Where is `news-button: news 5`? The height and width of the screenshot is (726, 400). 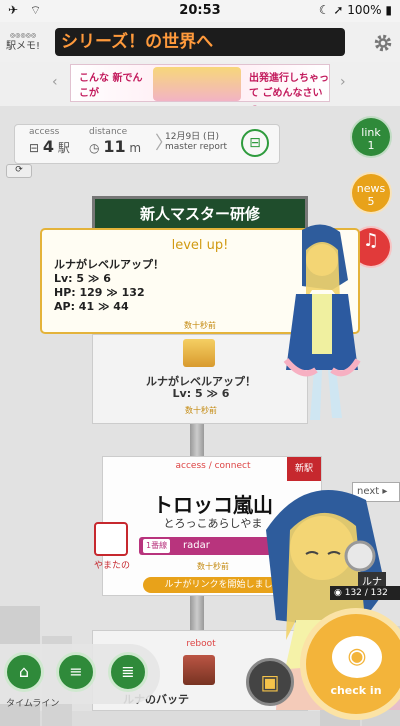
news-button: news 5 is located at coordinates (371, 193).